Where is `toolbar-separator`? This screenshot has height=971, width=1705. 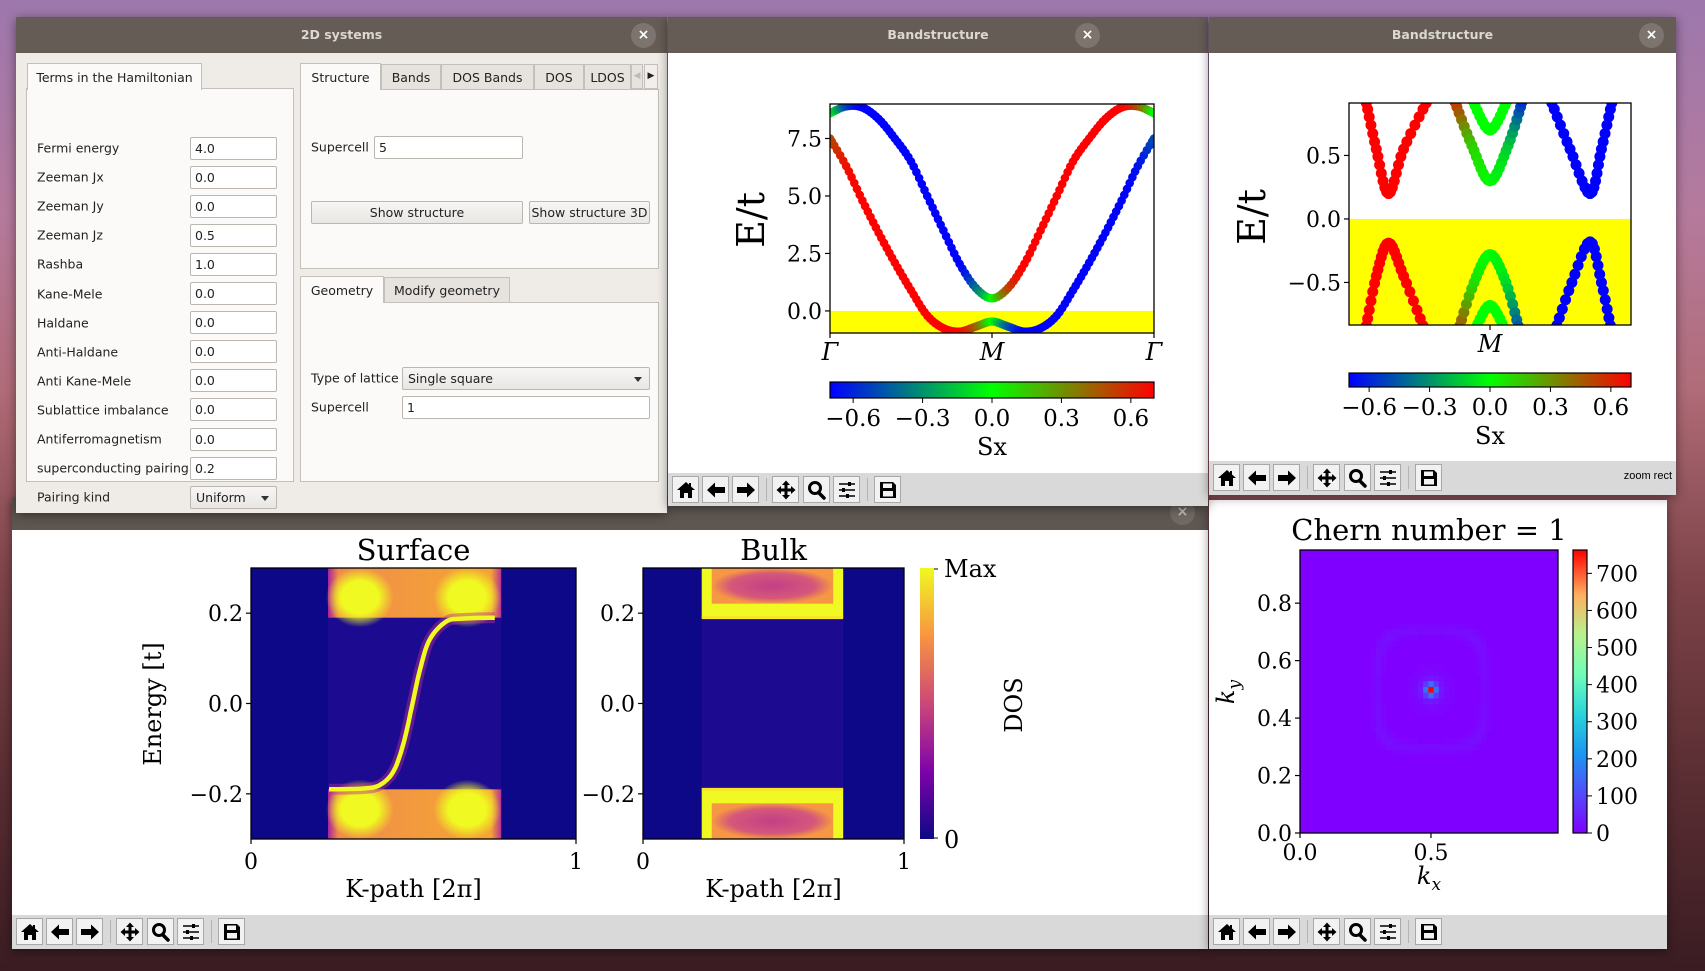
toolbar-separator is located at coordinates (1307, 477).